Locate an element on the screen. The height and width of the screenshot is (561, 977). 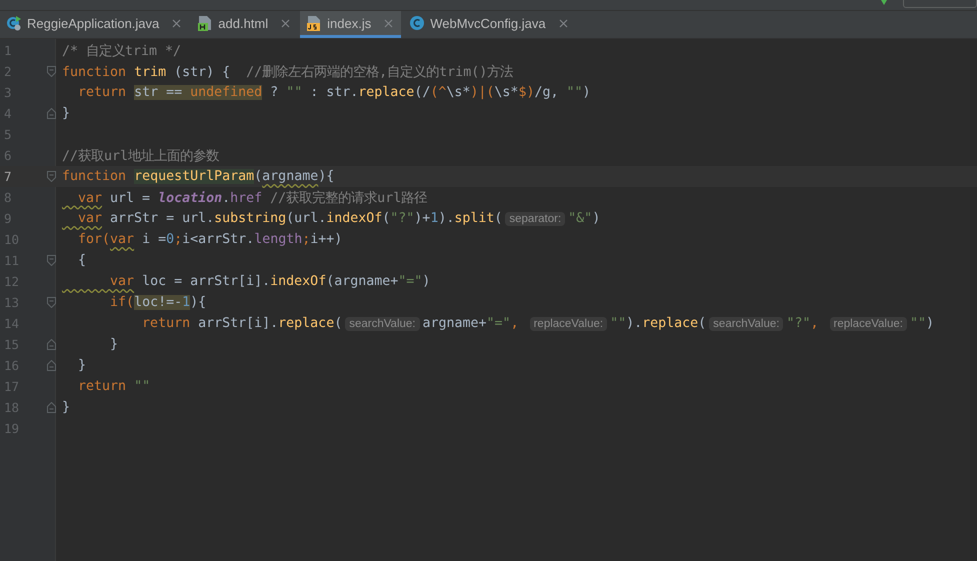
code-text: return arrStr[i].replace( is located at coordinates (241, 323).